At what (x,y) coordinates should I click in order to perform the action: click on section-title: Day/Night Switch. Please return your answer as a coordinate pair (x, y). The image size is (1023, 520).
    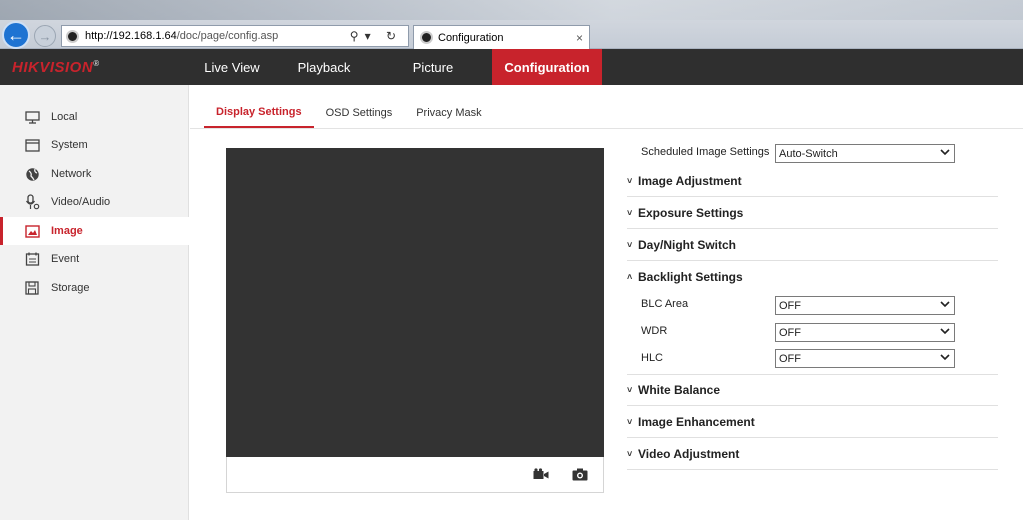
    Looking at the image, I should click on (687, 244).